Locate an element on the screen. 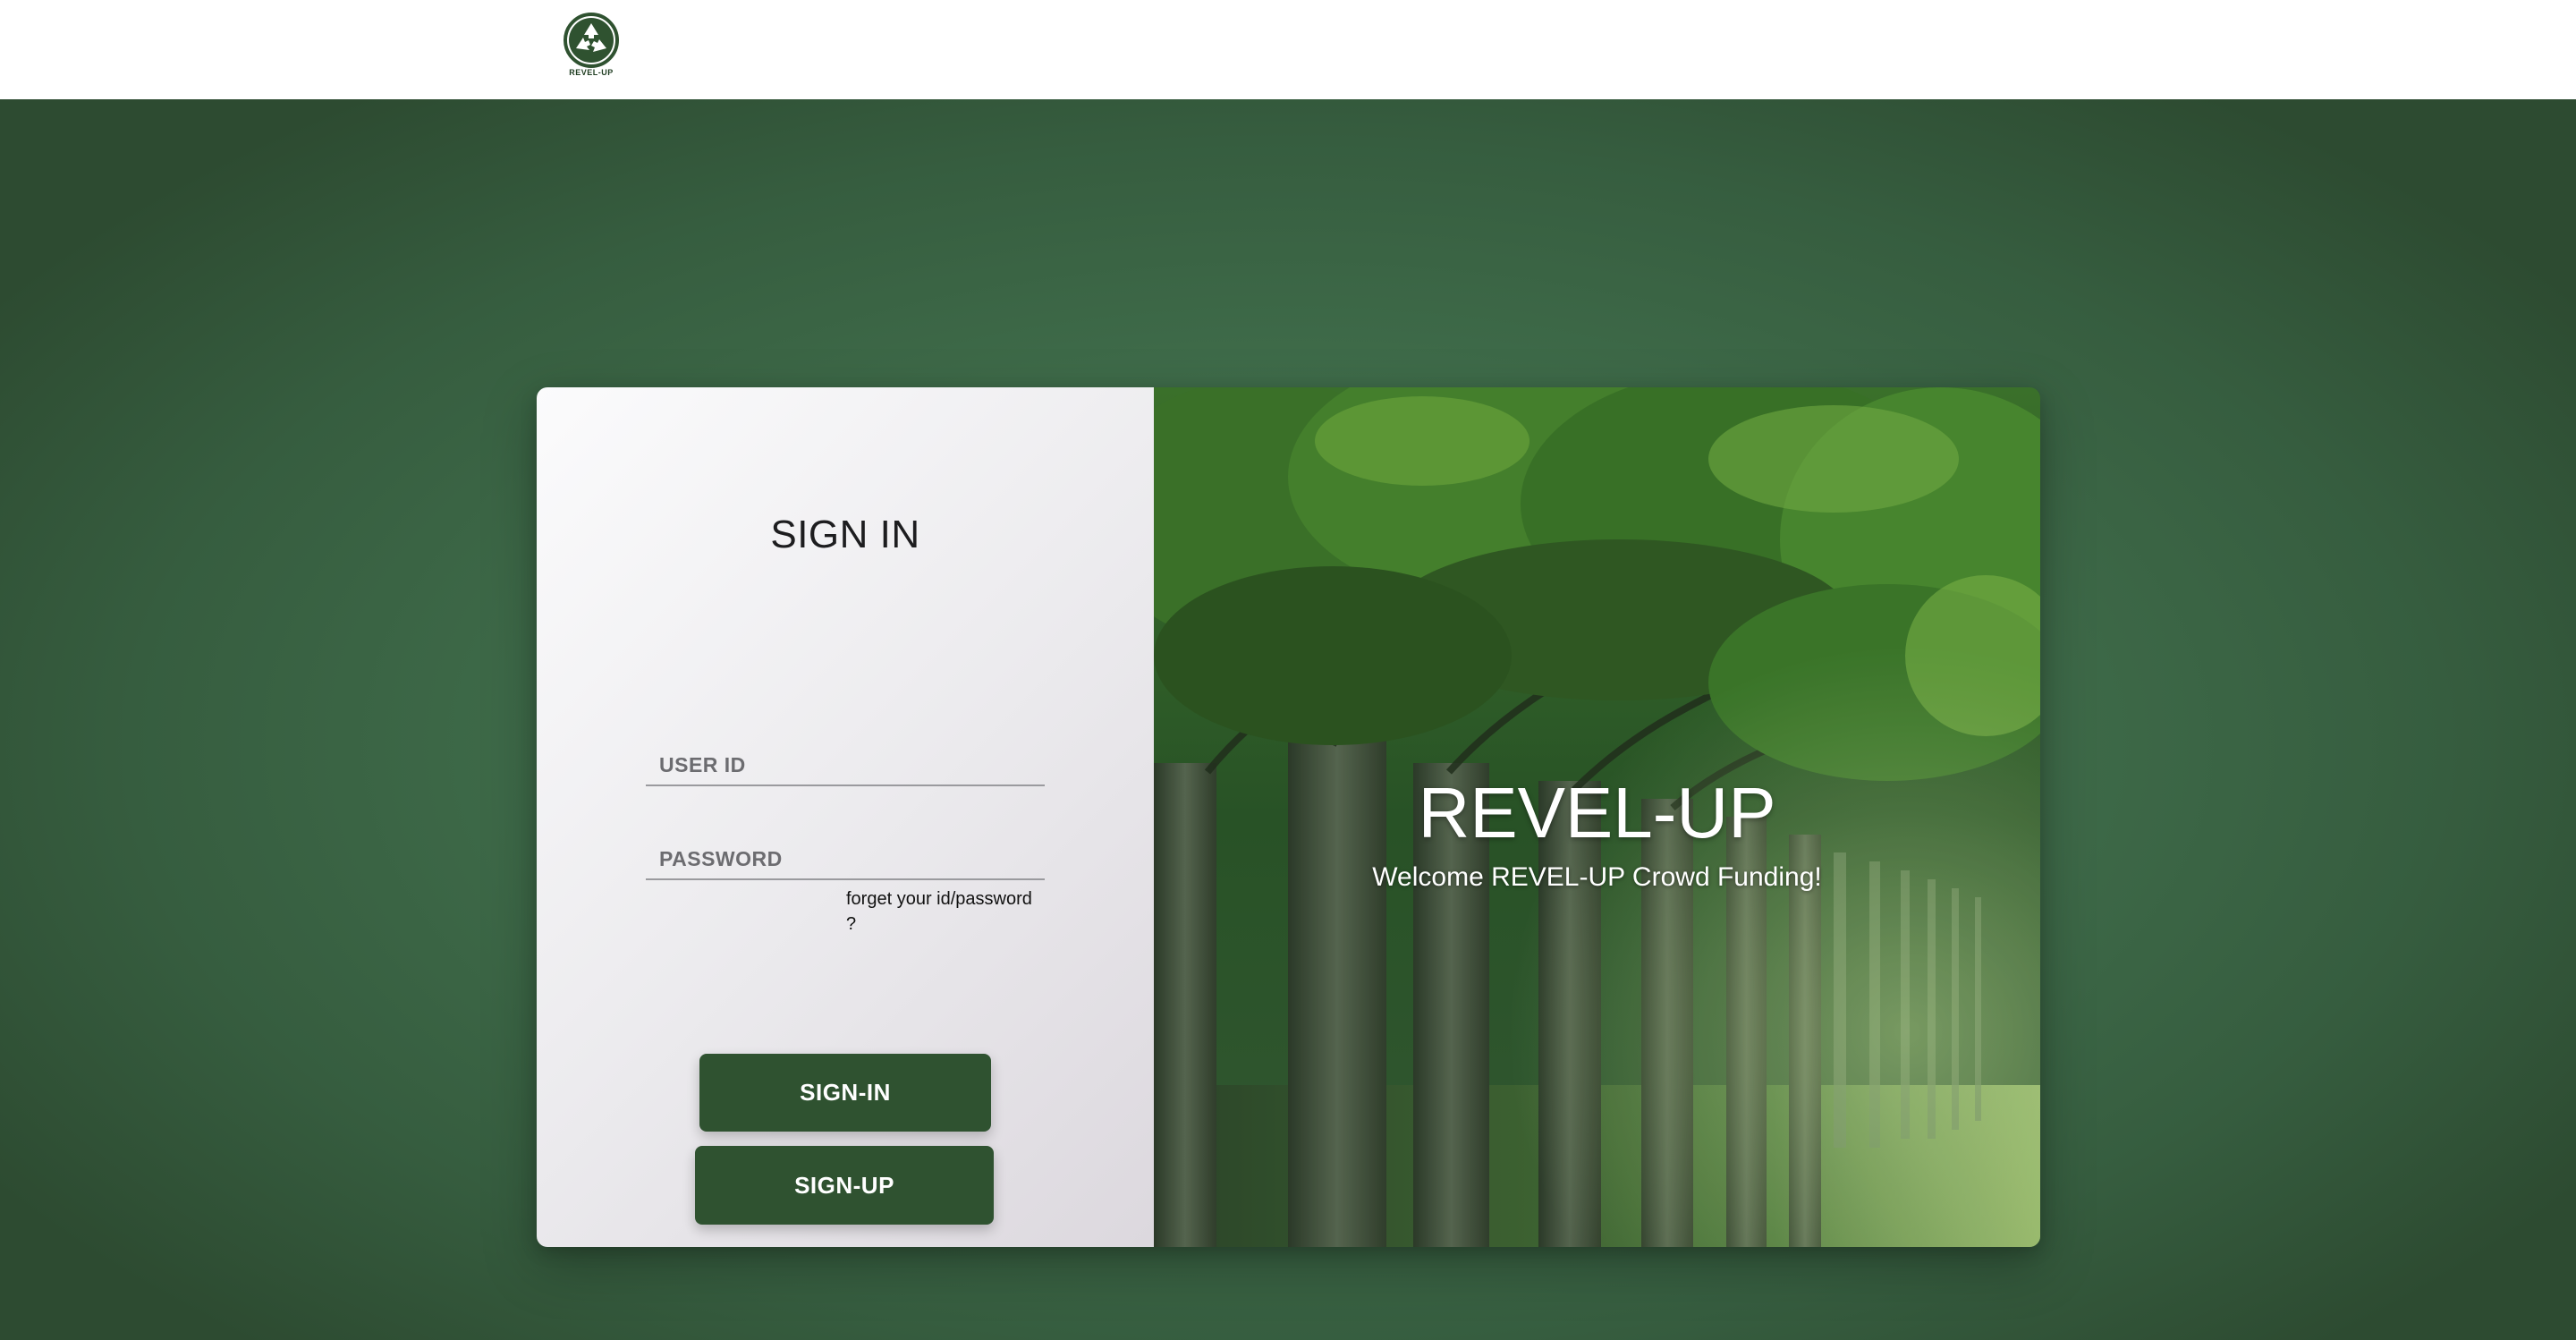 The width and height of the screenshot is (2576, 1340). sign-in-button: SIGN-IN is located at coordinates (845, 1093).